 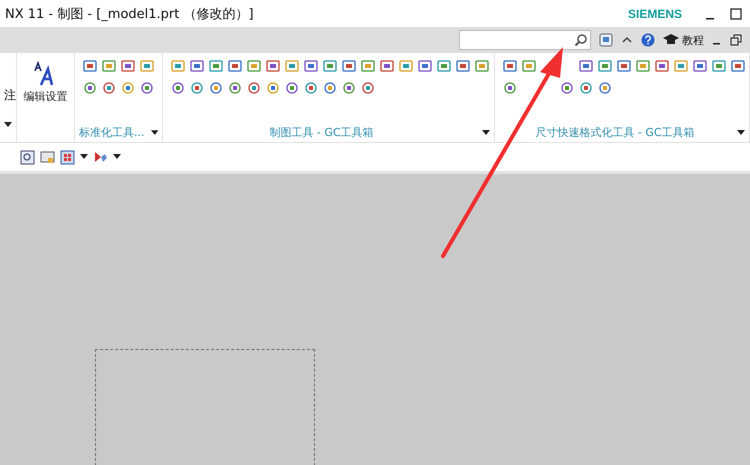 I want to click on zoom-view-icon, so click(x=27, y=157).